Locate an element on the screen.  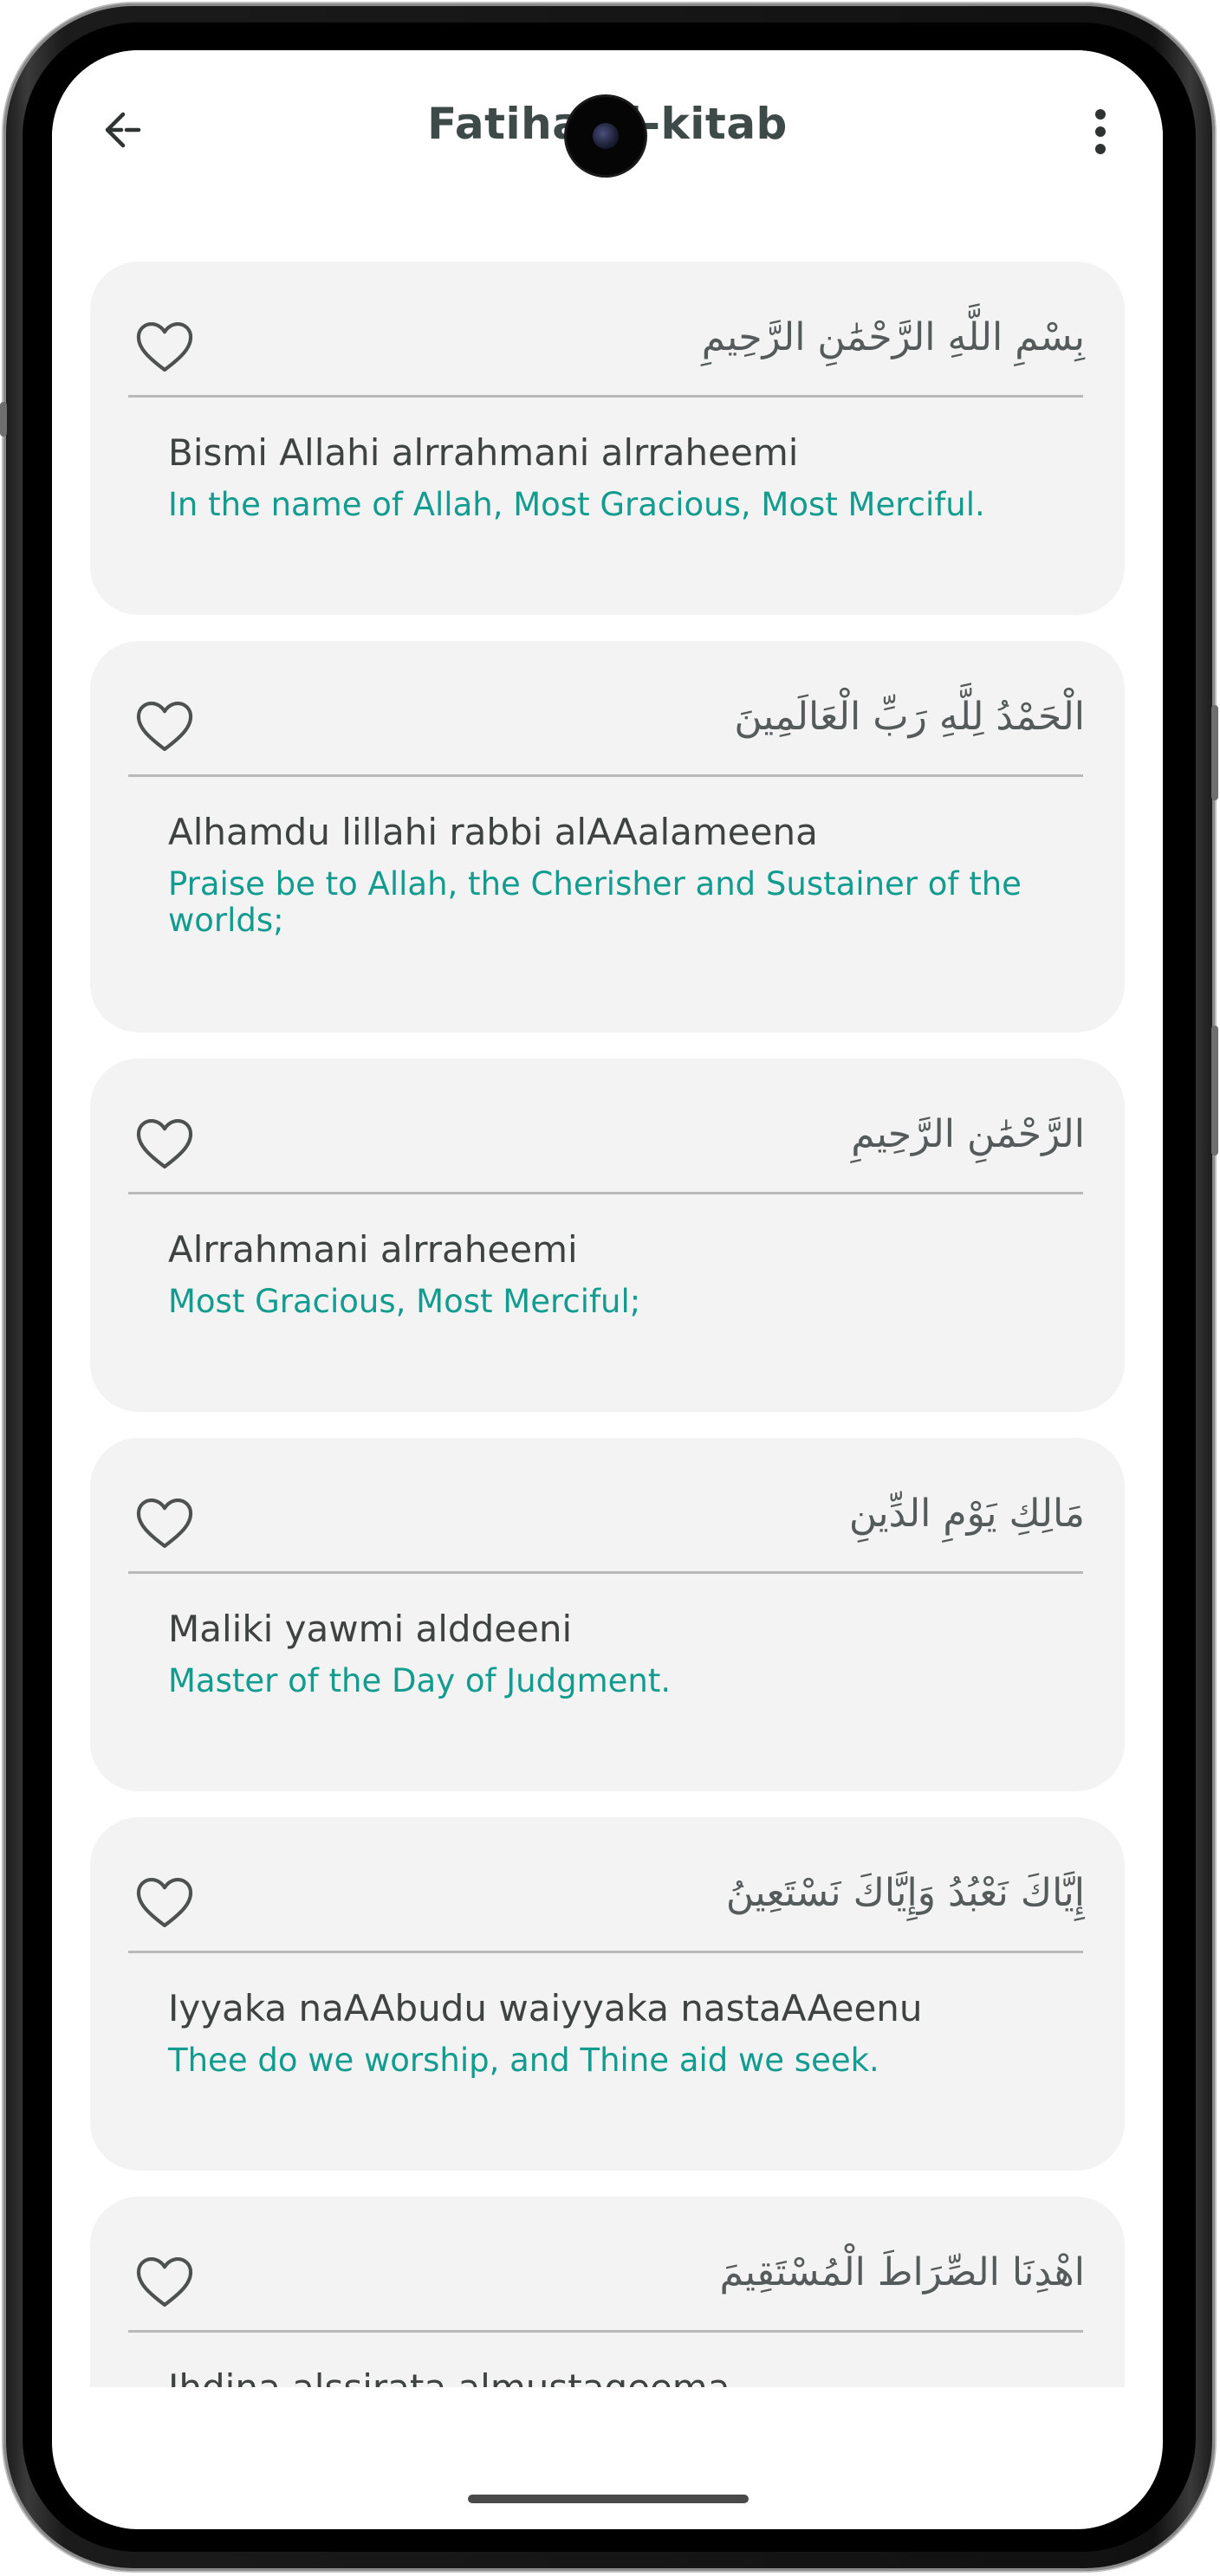
verse-transliteration: Alhamdu lillahi rabbi alAAalameena is located at coordinates (493, 832).